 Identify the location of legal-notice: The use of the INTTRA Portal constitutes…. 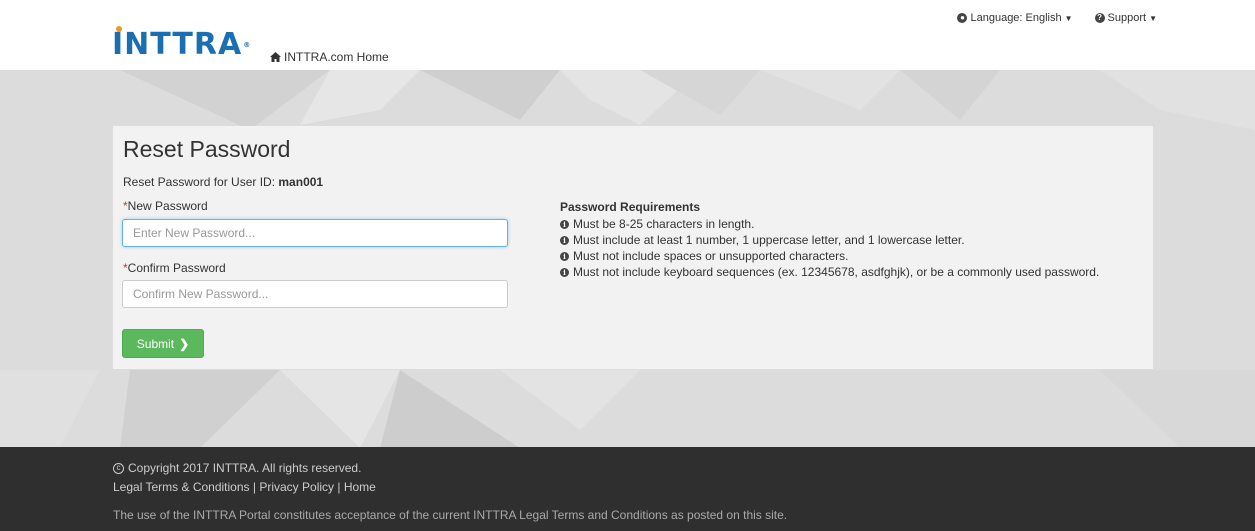
(450, 515).